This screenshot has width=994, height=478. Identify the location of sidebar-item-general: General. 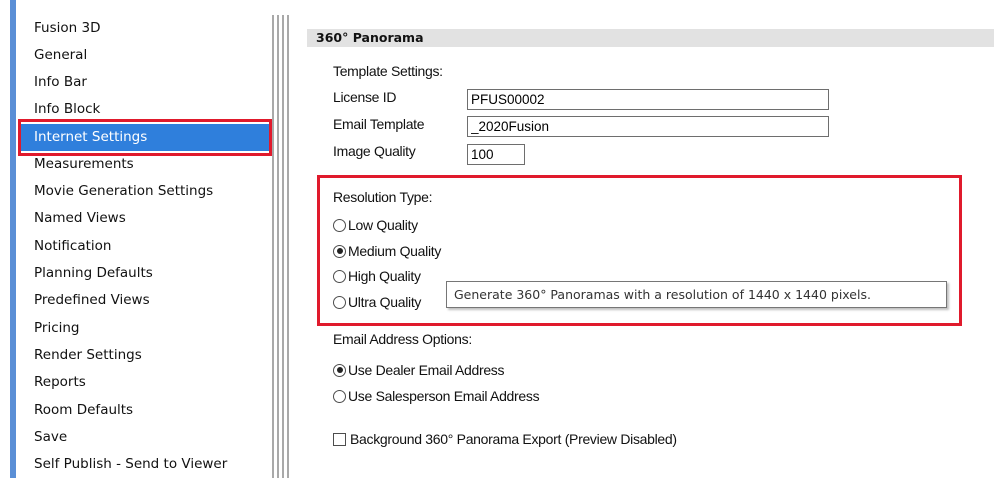
(146, 55).